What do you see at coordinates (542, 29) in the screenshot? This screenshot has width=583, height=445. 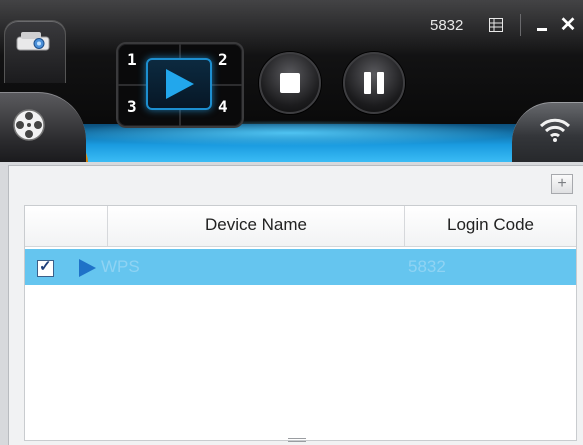 I see `minimize-icon` at bounding box center [542, 29].